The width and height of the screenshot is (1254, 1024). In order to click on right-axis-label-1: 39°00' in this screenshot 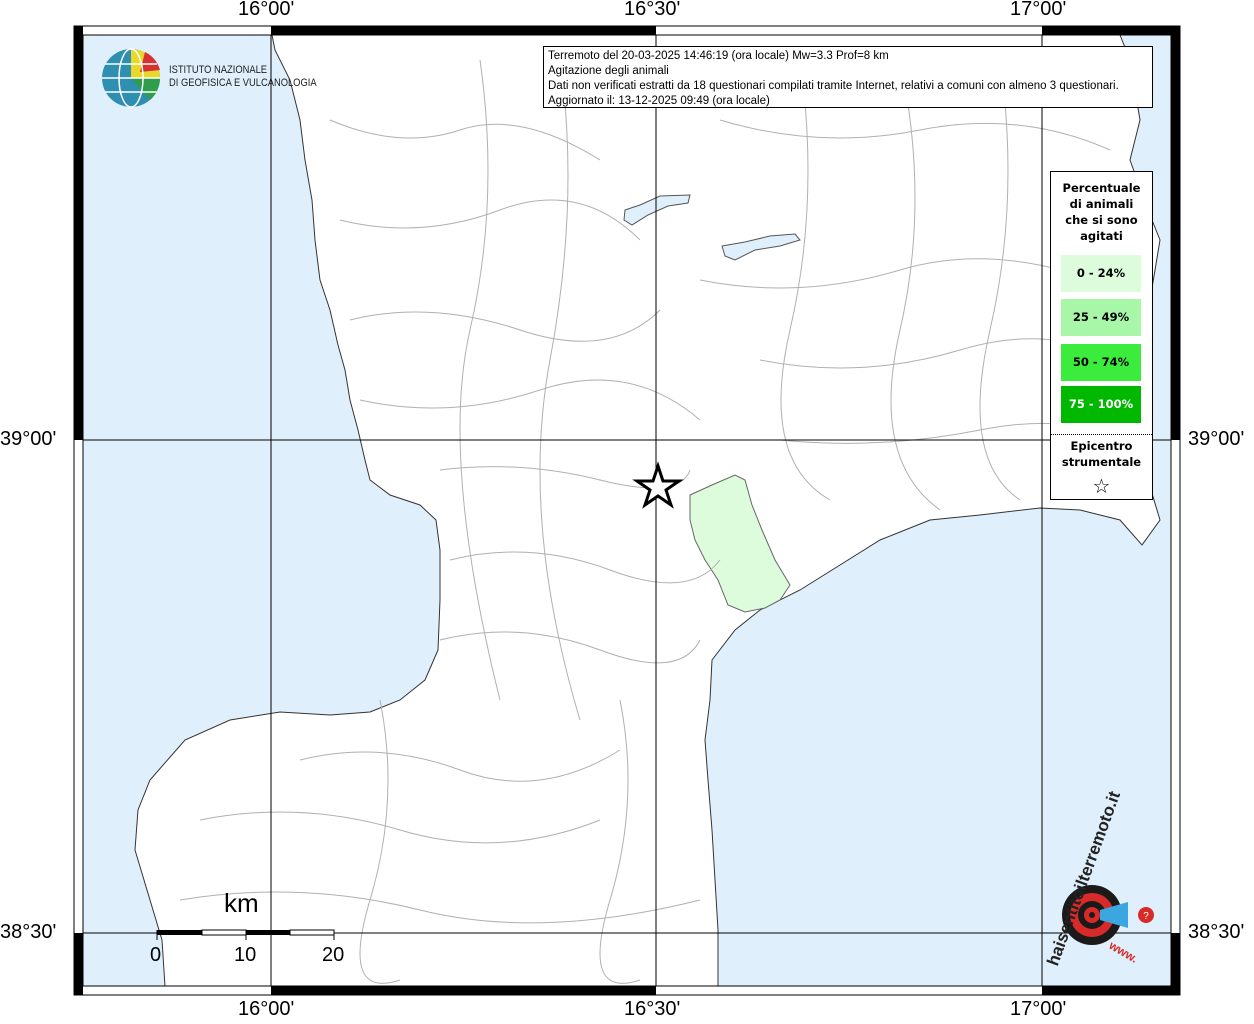, I will do `click(1216, 439)`.